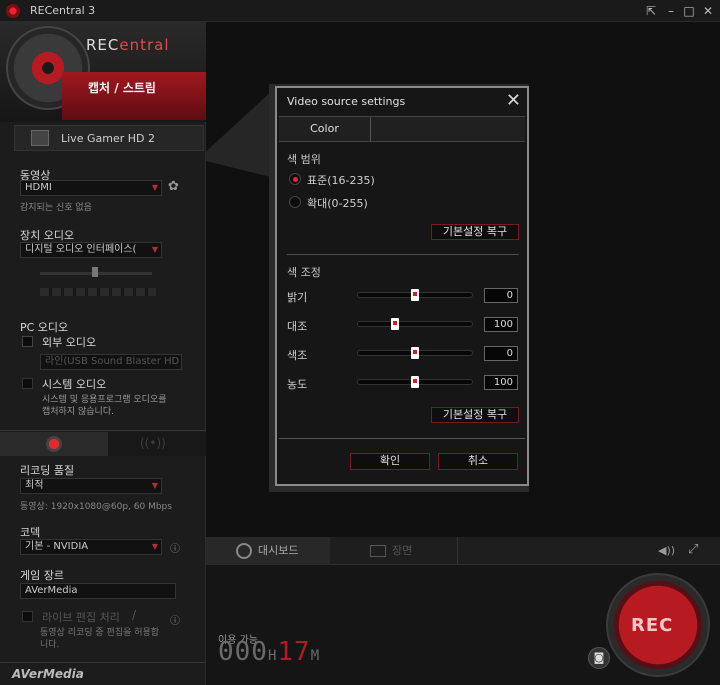 This screenshot has height=685, width=720. Describe the element at coordinates (463, 551) in the screenshot. I see `bottom-tabbar: 대시보드 장면 ◀)) ⤢` at that location.